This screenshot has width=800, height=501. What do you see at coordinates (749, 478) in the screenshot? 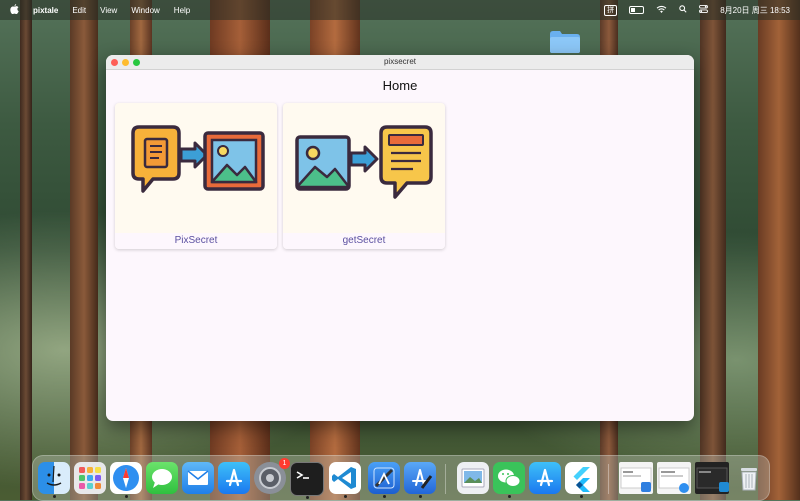
I see `trash-icon` at bounding box center [749, 478].